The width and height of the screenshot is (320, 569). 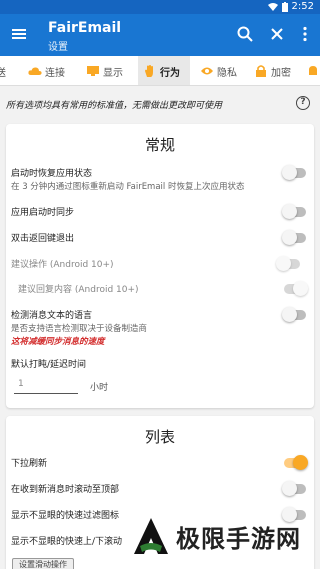 I want to click on double-back-label: 双击返回键退出, so click(x=43, y=239).